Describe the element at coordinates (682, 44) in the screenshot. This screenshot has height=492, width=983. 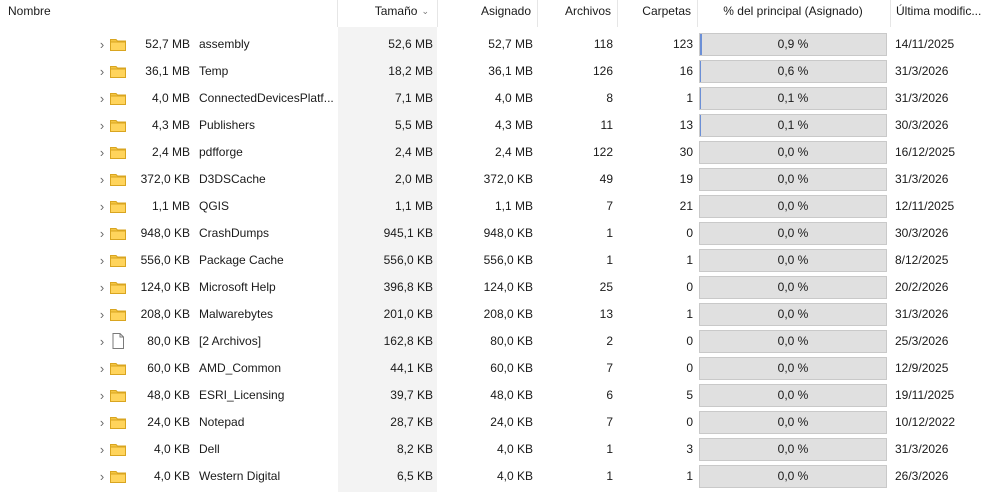
I see `row-folders: 123` at that location.